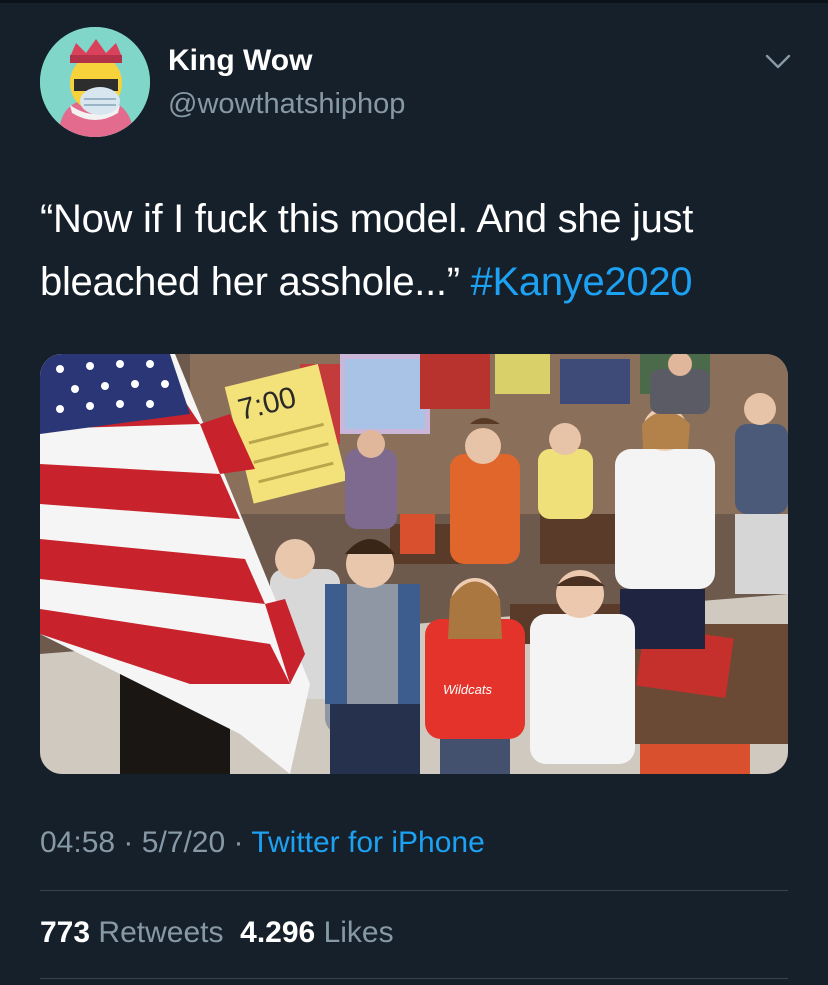 This screenshot has width=828, height=985. I want to click on avatar-illustration, so click(95, 82).